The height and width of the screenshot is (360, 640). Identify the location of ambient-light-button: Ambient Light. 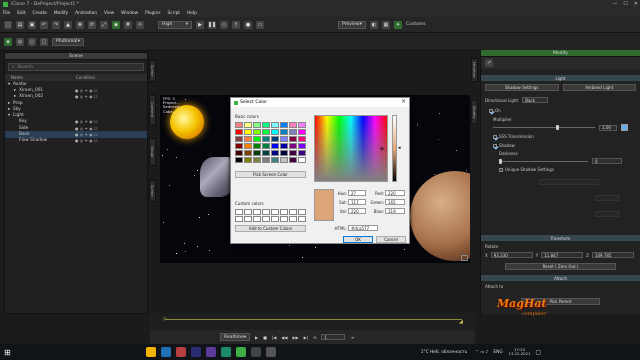
(599, 87).